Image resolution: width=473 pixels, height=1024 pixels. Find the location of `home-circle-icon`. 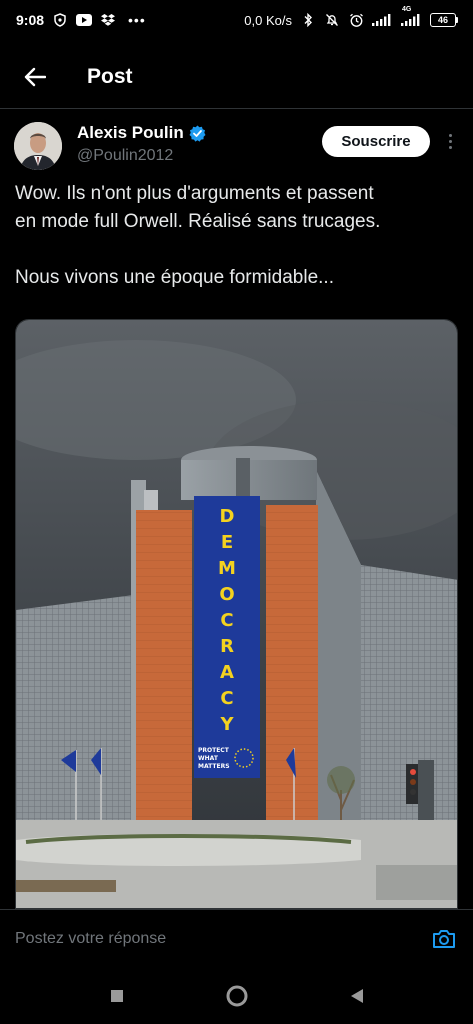

home-circle-icon is located at coordinates (237, 996).